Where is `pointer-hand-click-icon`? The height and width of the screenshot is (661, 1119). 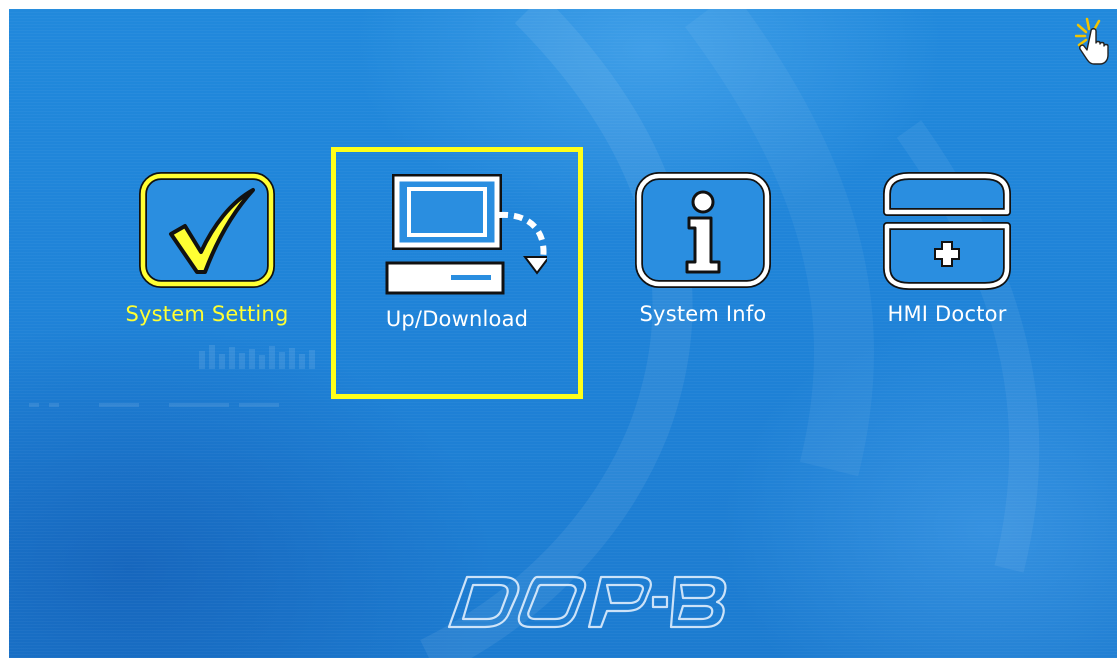 pointer-hand-click-icon is located at coordinates (1092, 41).